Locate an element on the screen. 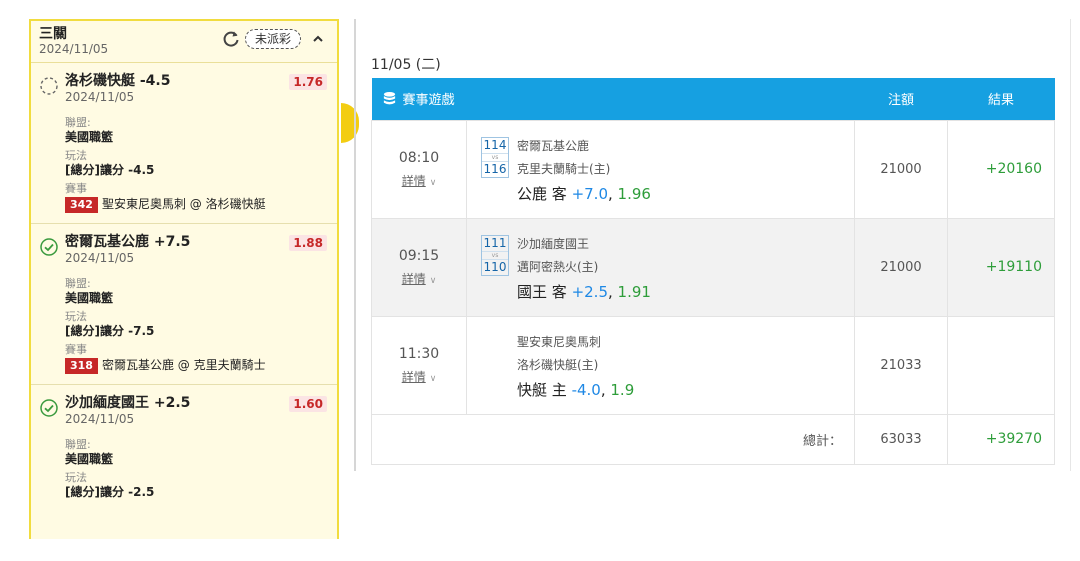  play-value: [總分]讓分 -7.5 is located at coordinates (110, 331).